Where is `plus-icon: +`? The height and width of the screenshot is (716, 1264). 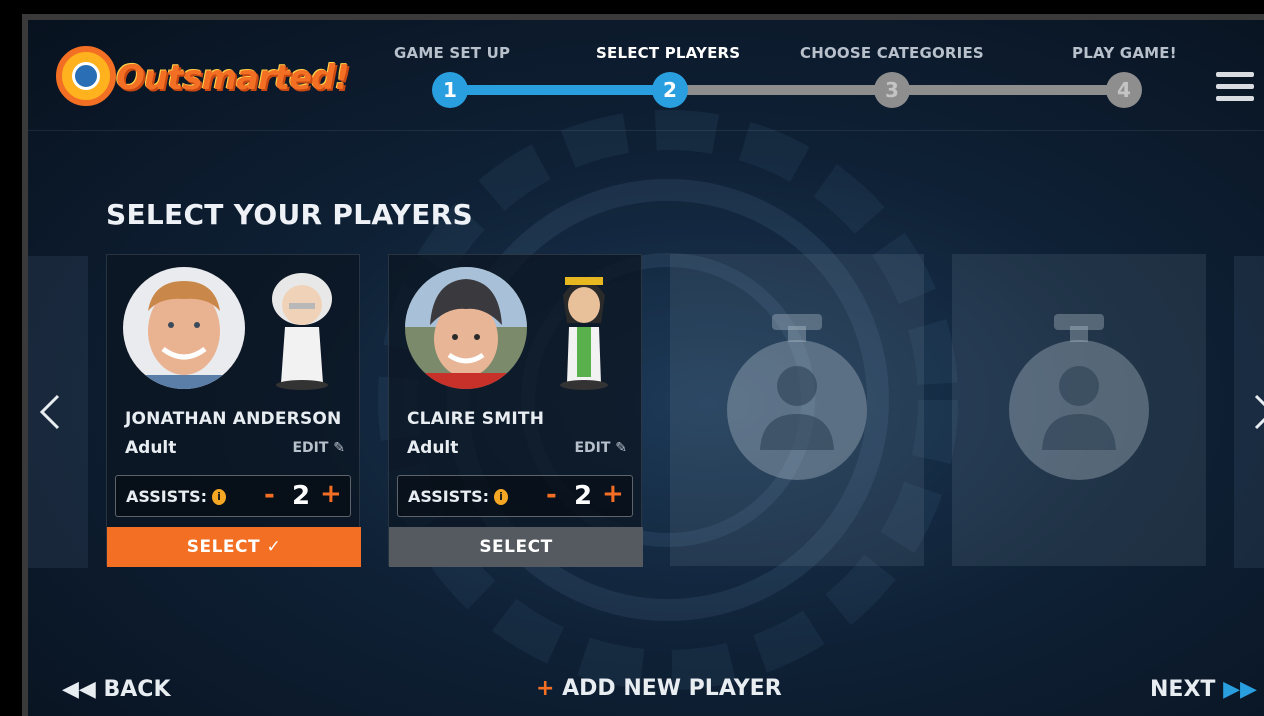 plus-icon: + is located at coordinates (545, 688).